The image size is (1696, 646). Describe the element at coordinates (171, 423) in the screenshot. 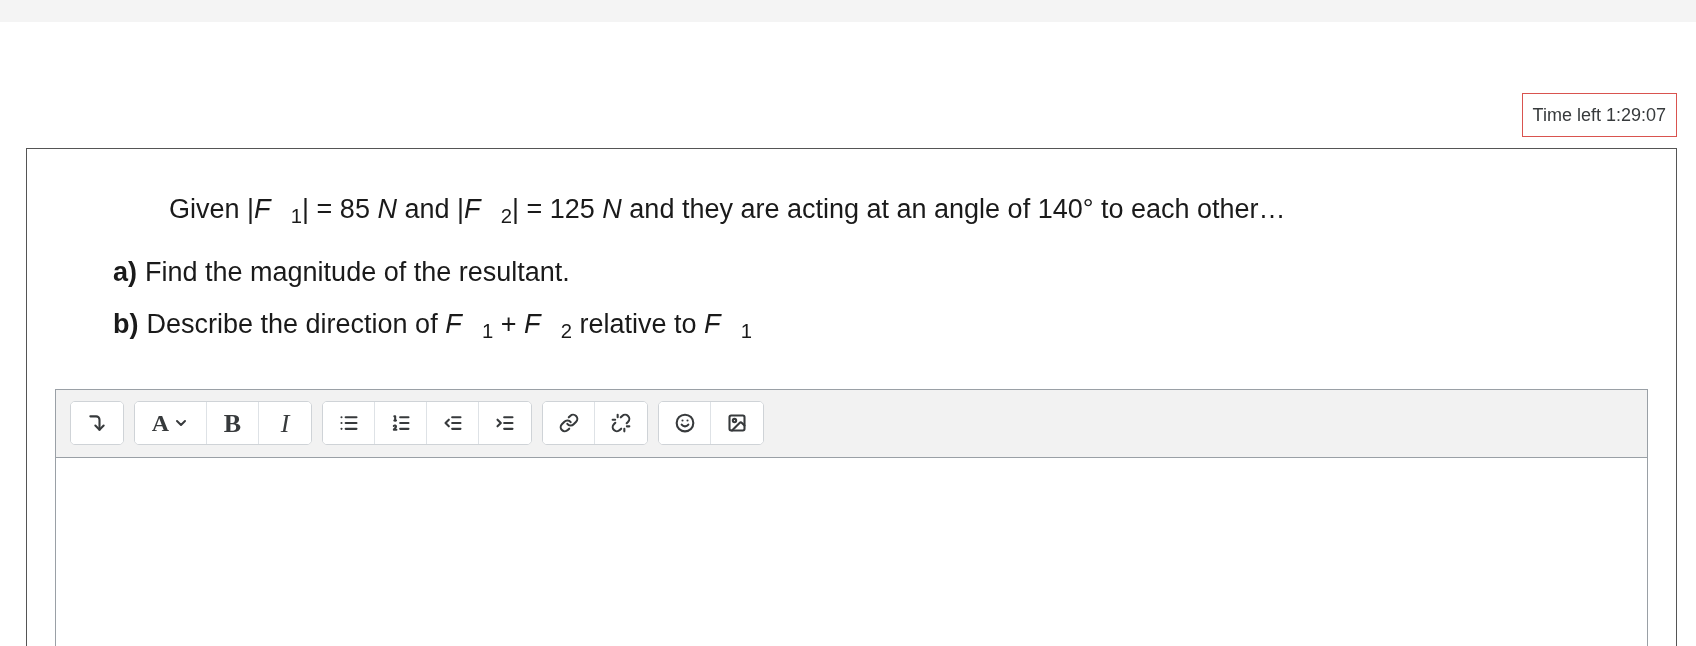

I see `font-style-button: A` at that location.